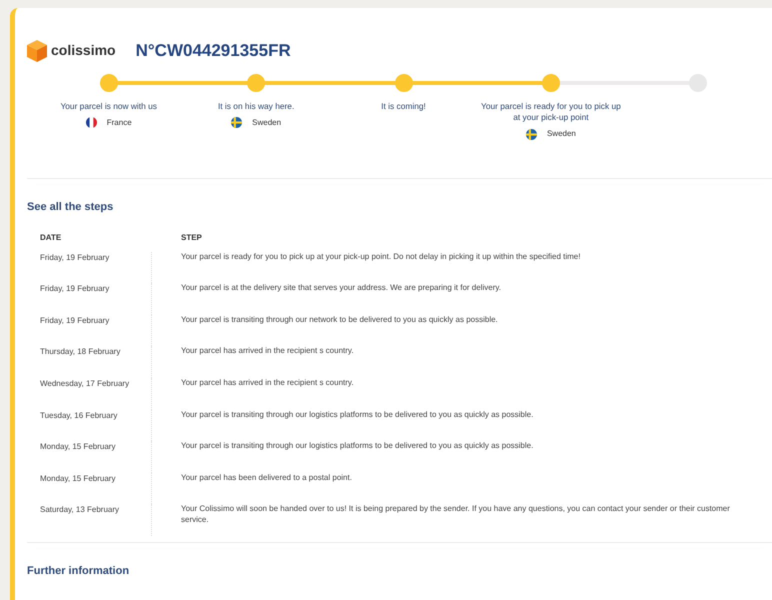 Image resolution: width=772 pixels, height=600 pixels. I want to click on step-label: It is coming!, so click(403, 106).